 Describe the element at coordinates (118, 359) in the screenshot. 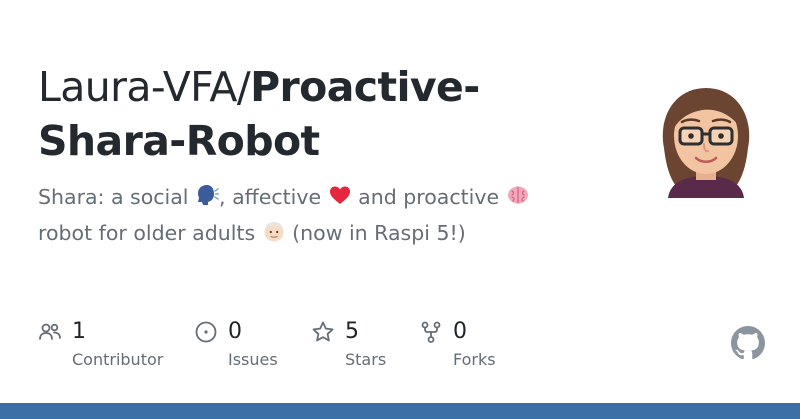

I see `contributors-label: Contributor` at that location.